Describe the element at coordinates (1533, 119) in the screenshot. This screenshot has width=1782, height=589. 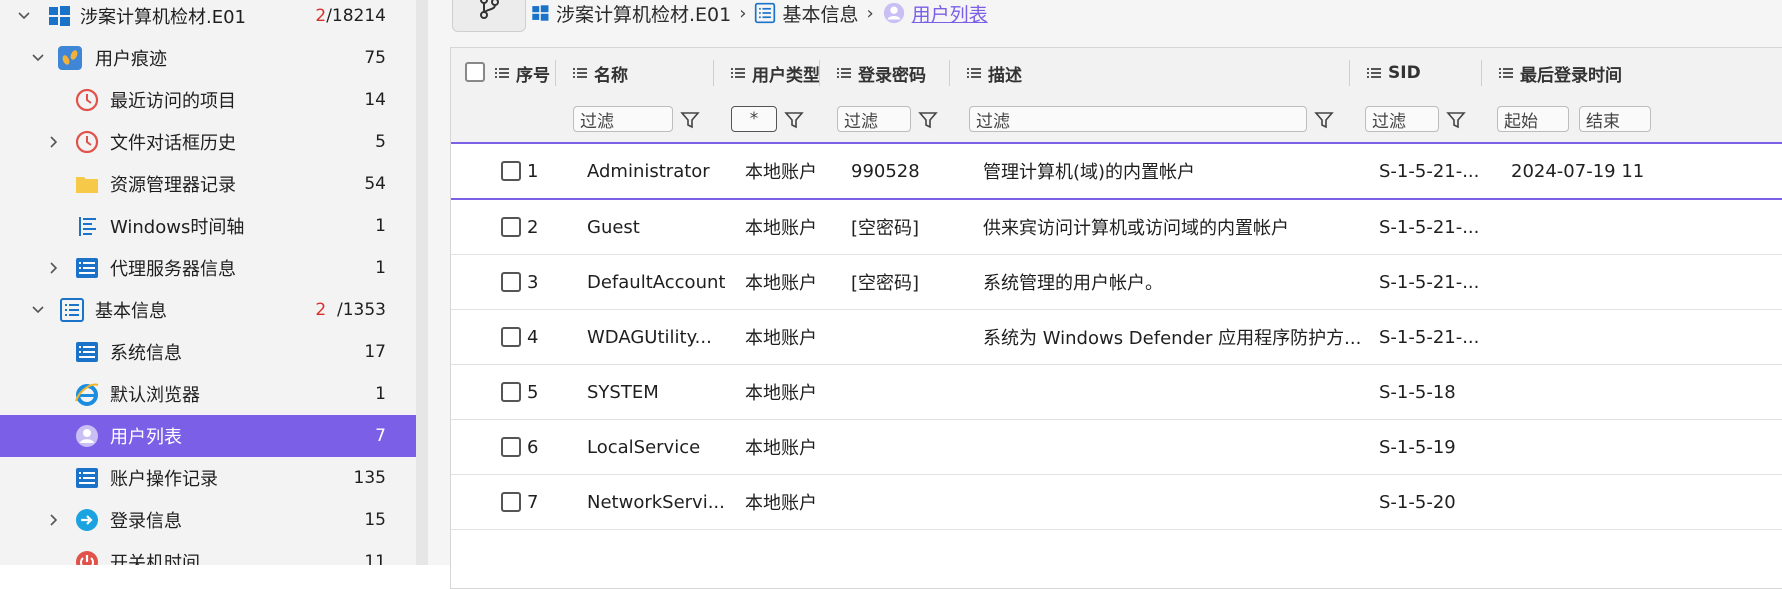
I see `filter-date-start: 起始` at that location.